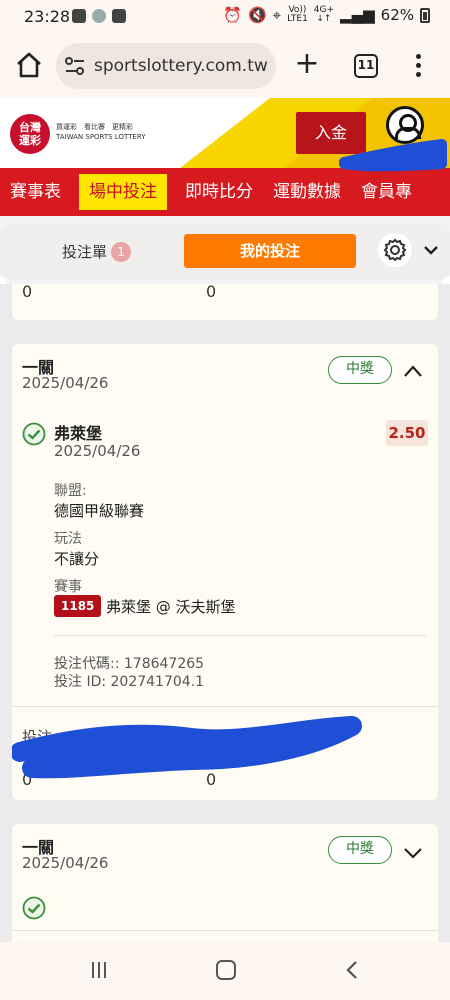  I want to click on odds-value: 2.50, so click(407, 433).